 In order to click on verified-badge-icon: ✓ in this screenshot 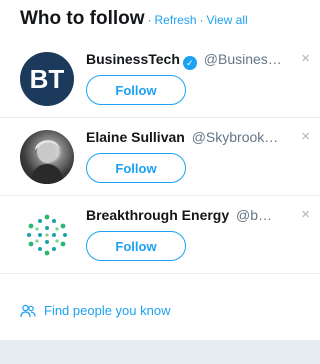, I will do `click(189, 63)`.